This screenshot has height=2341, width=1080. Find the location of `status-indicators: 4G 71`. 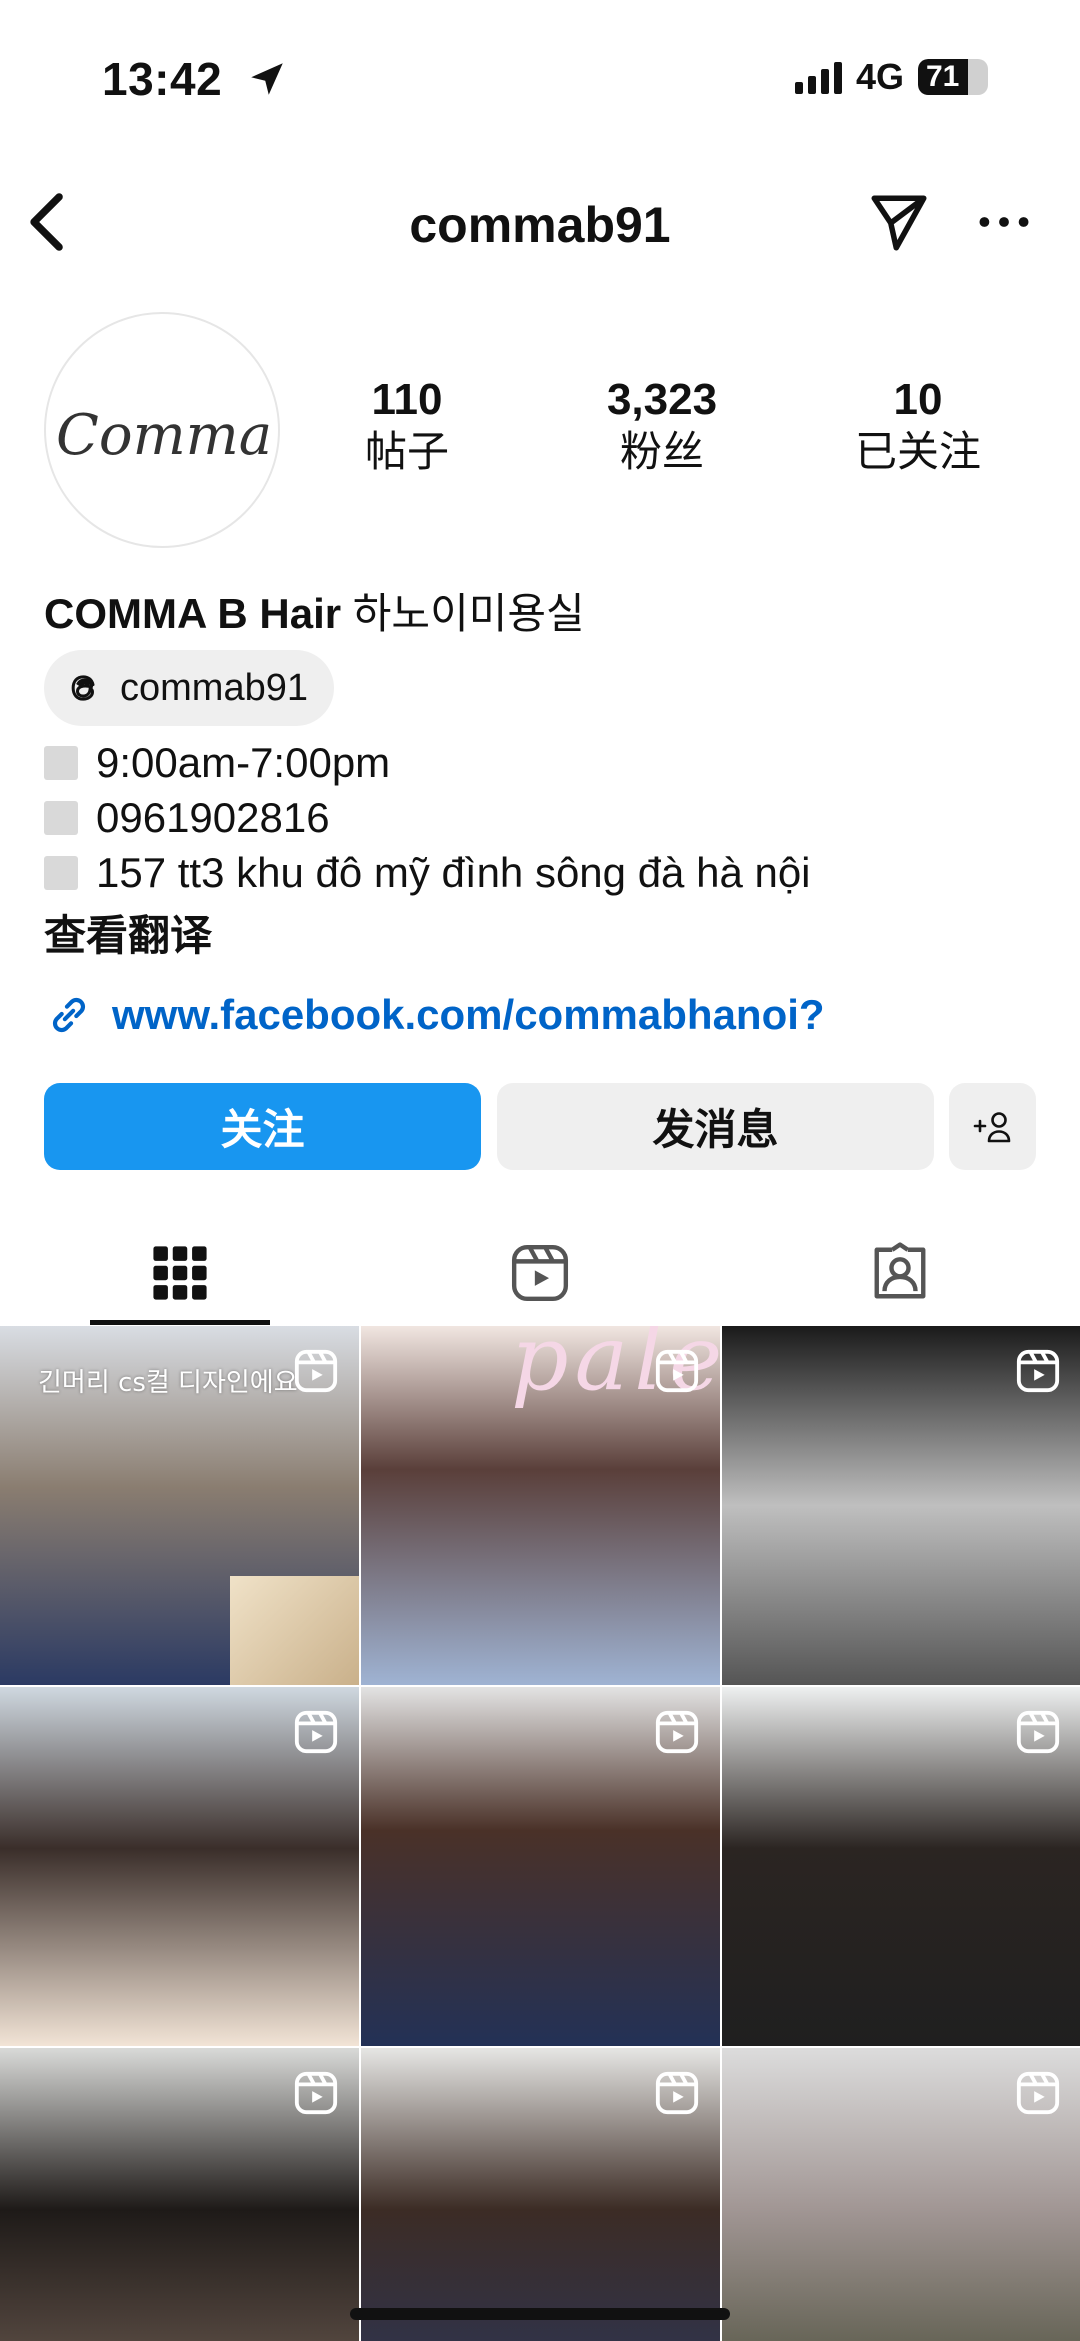

status-indicators: 4G 71 is located at coordinates (891, 77).